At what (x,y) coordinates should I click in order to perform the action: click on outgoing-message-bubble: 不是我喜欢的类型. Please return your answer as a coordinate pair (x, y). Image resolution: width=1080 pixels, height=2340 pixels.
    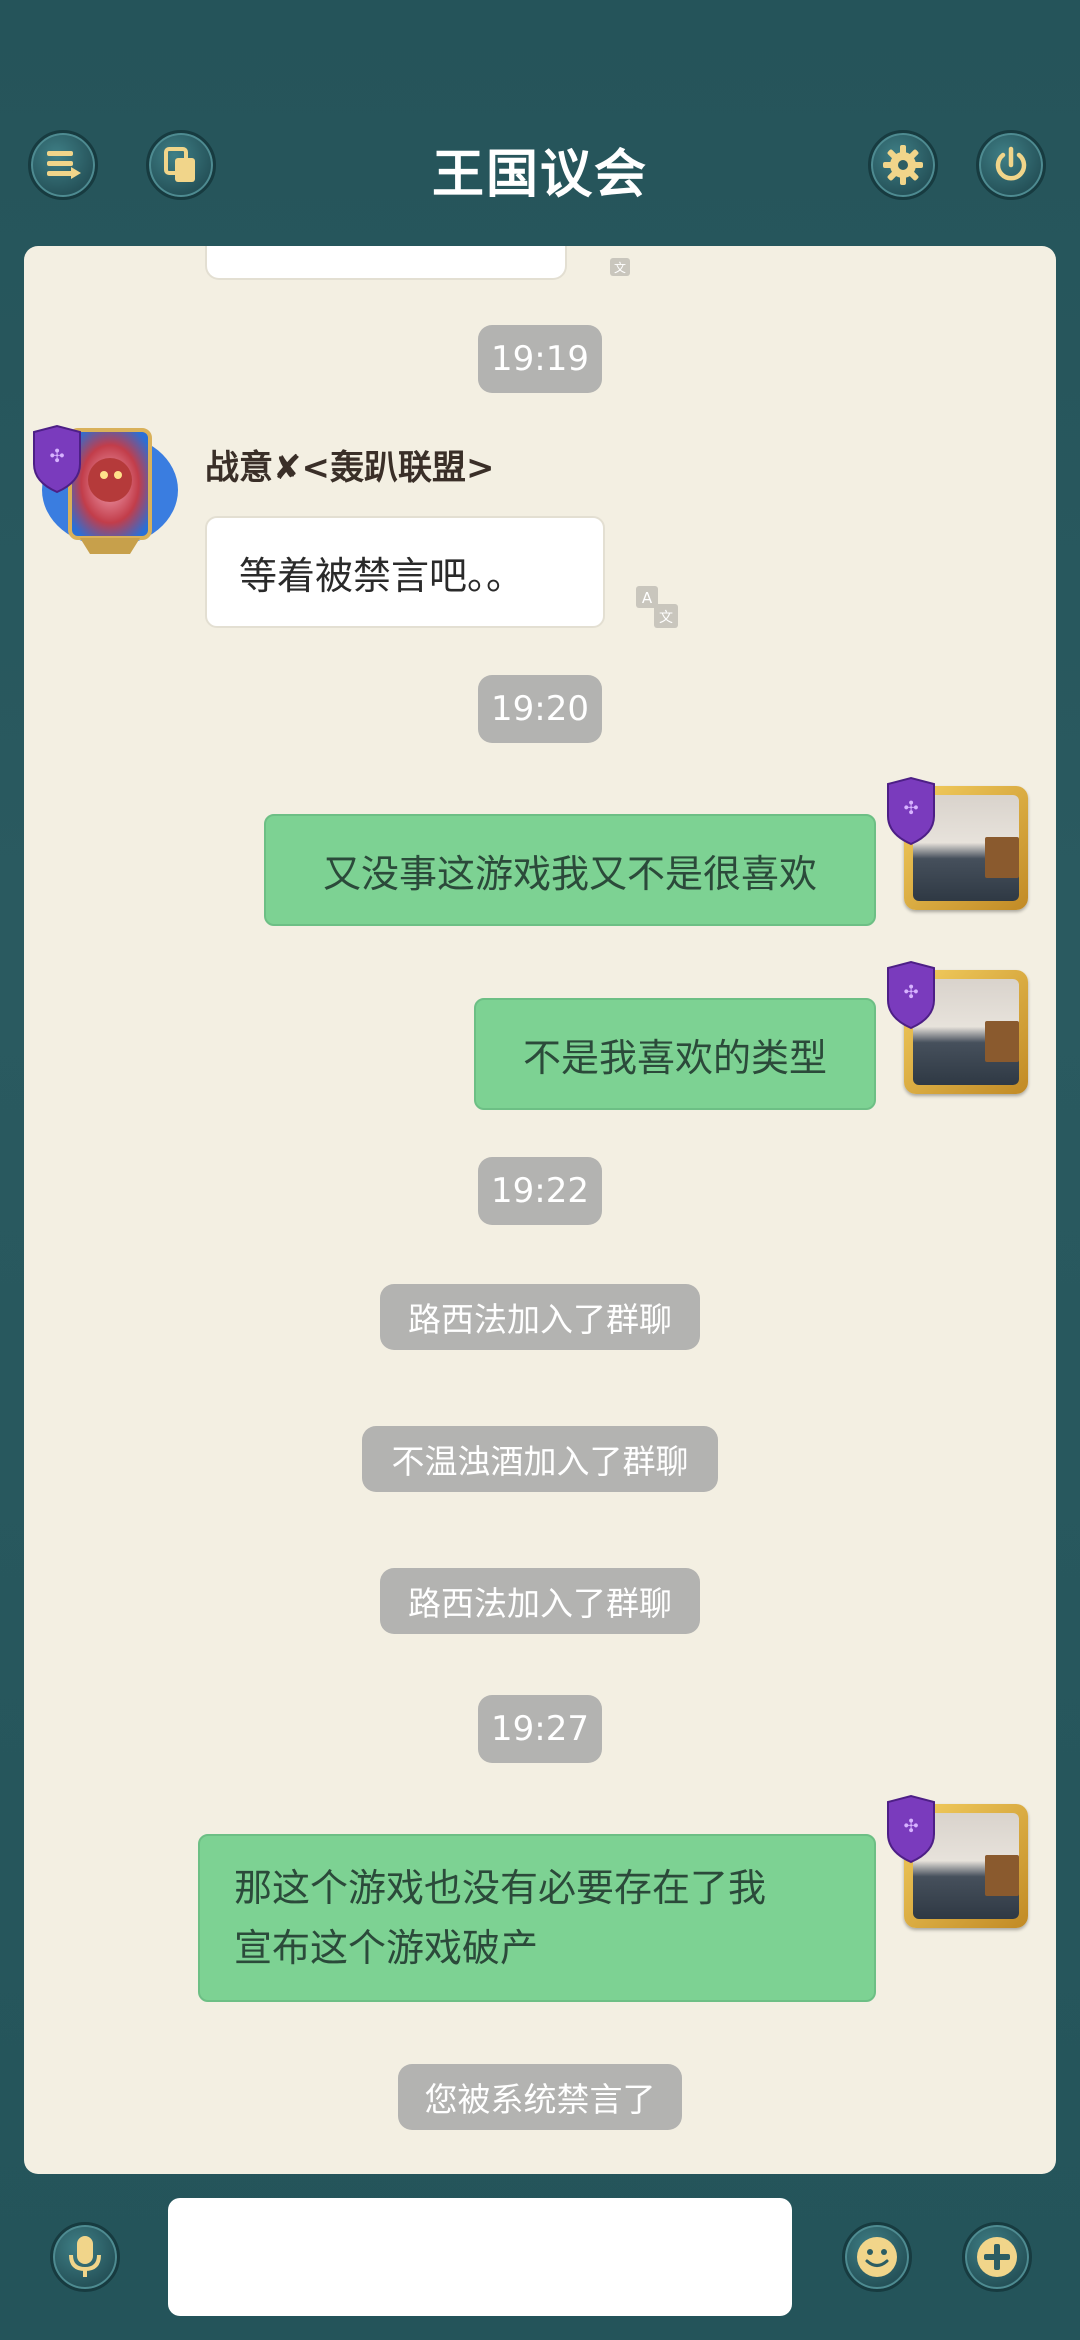
    Looking at the image, I should click on (675, 1054).